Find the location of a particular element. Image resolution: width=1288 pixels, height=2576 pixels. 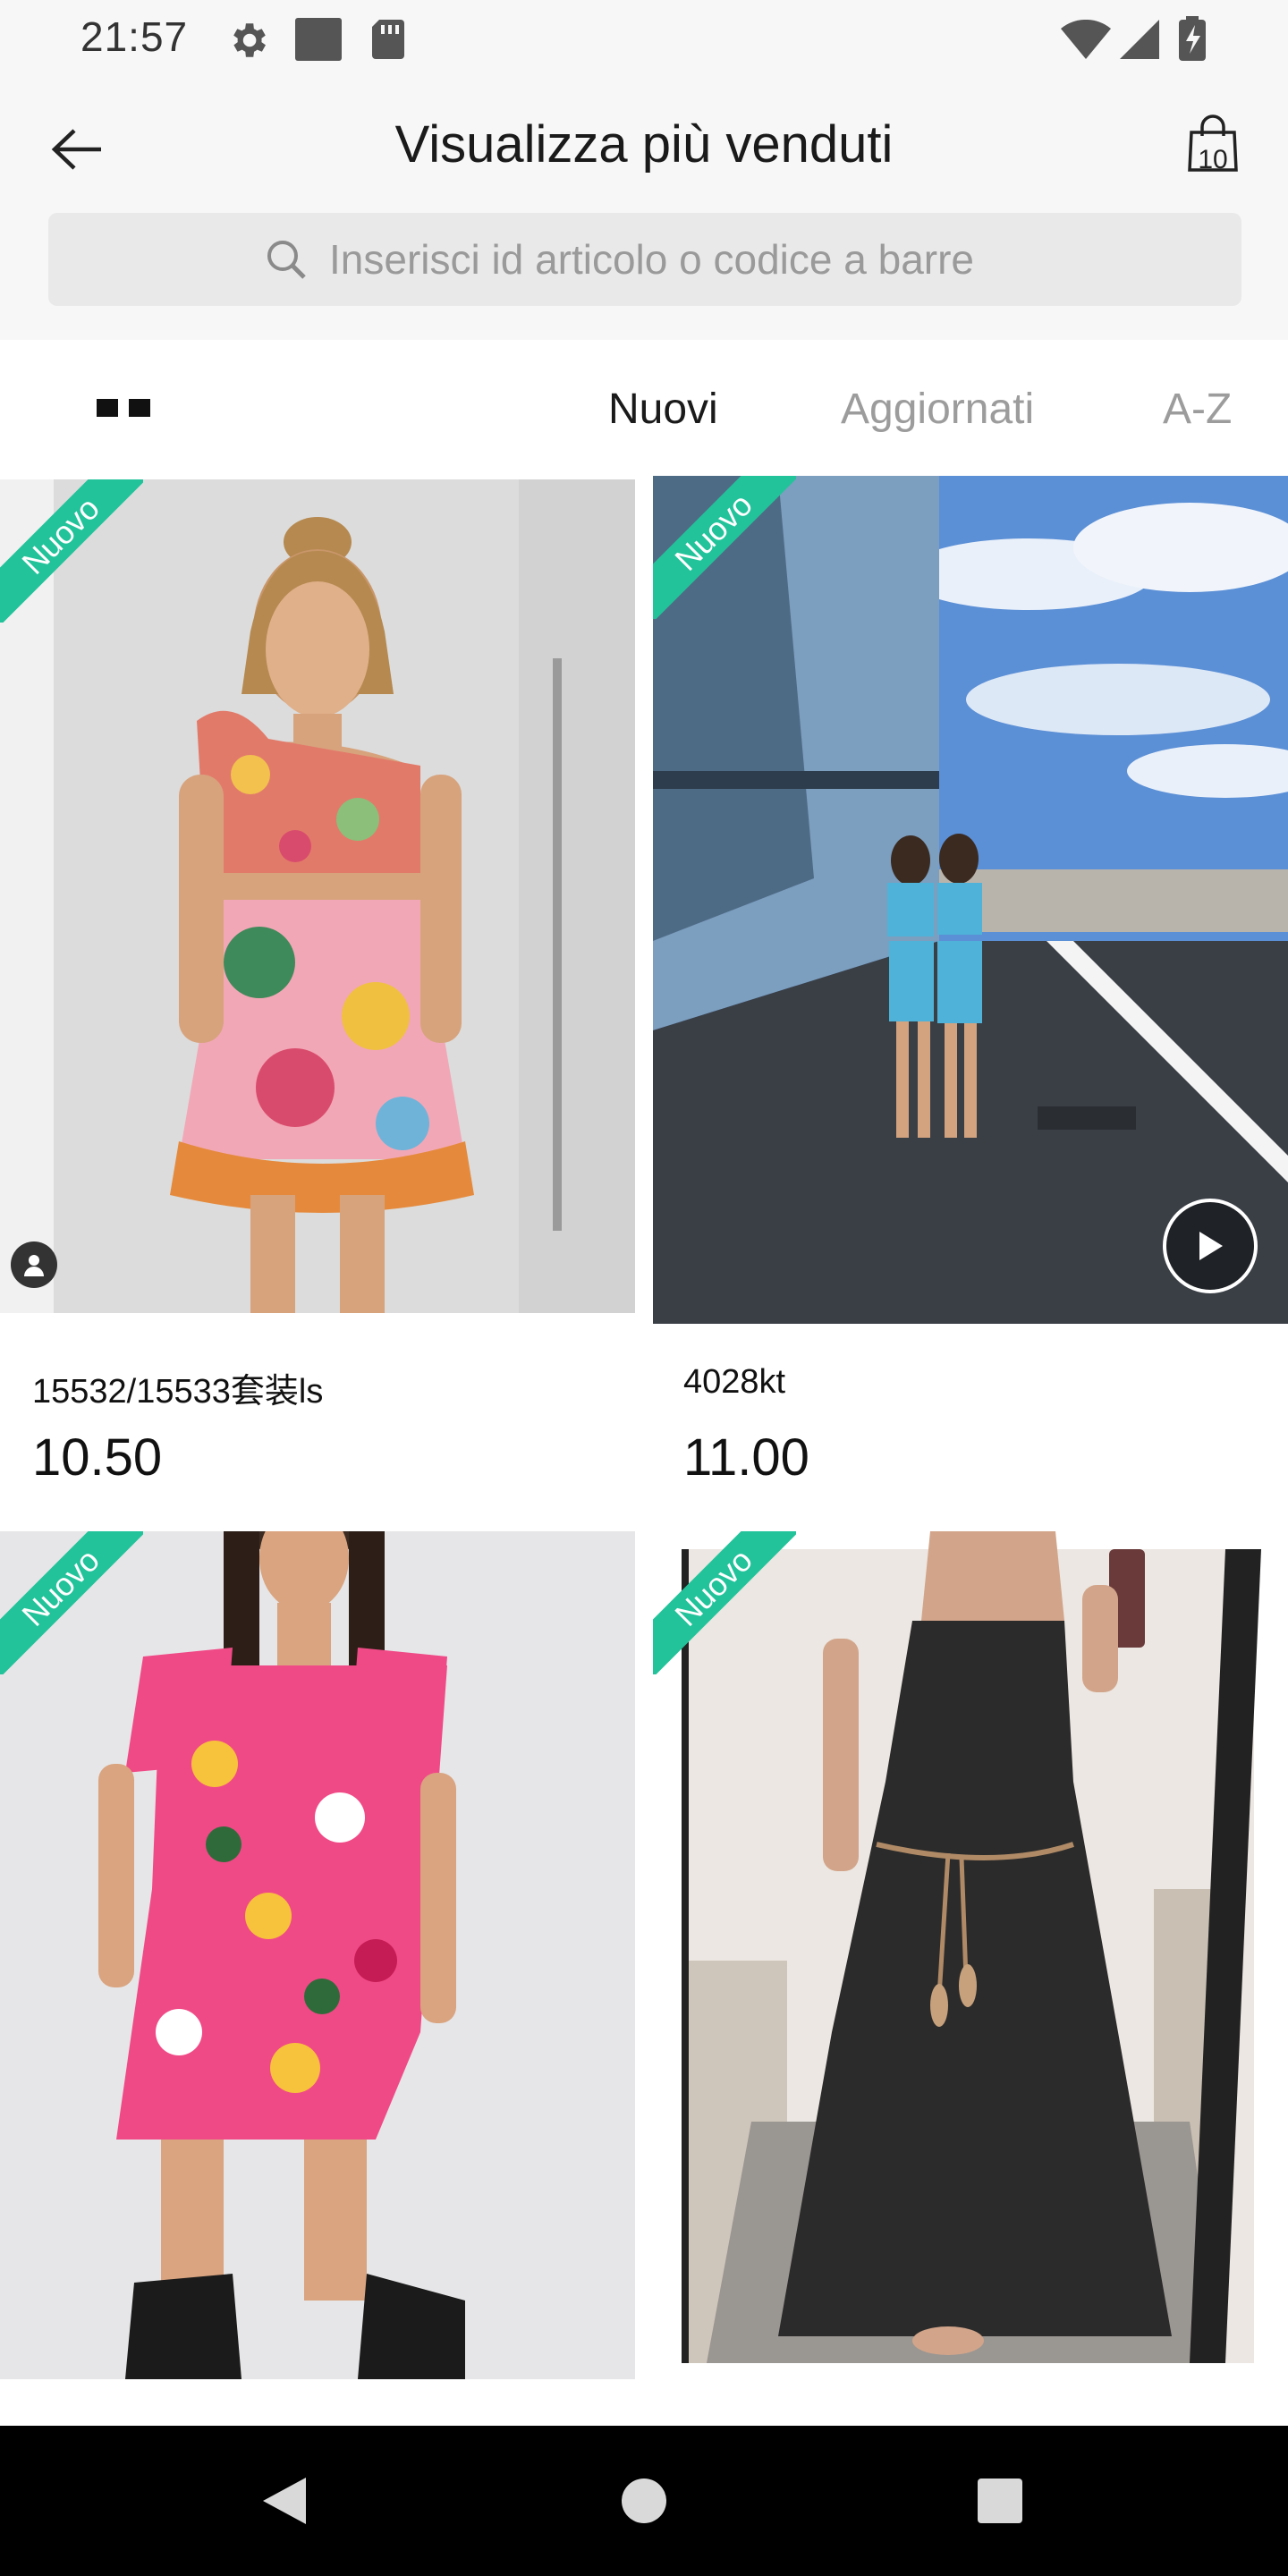

play-video-button is located at coordinates (1210, 1246).